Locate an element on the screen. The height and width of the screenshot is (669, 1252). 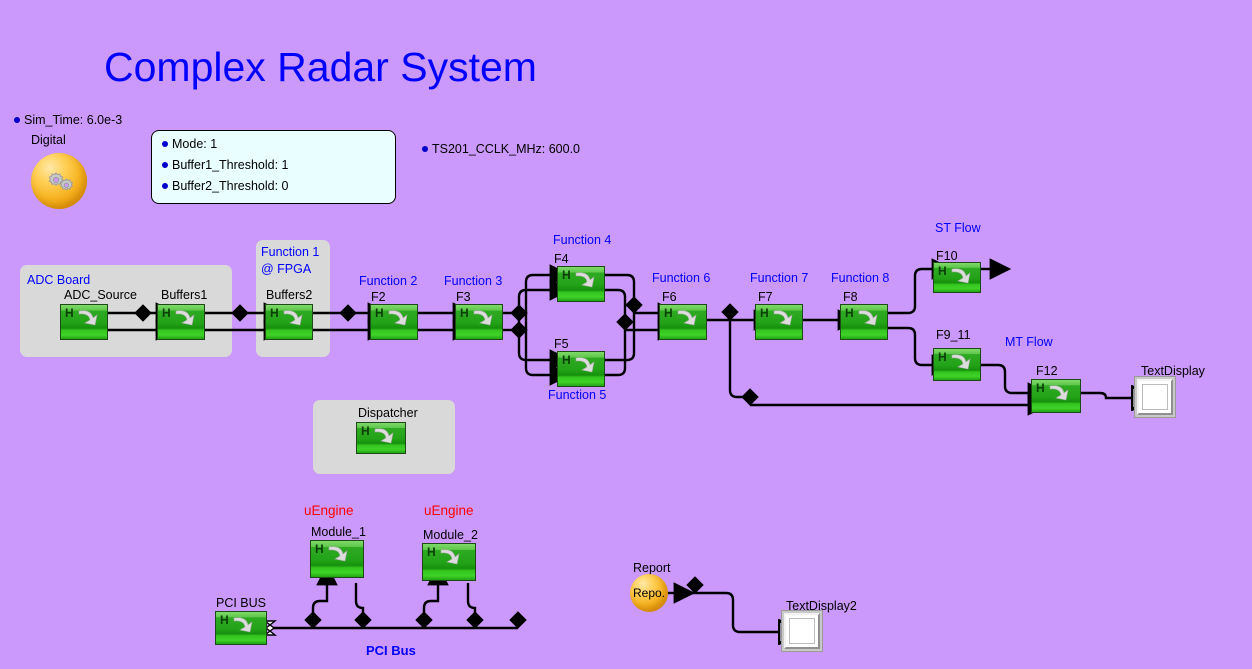
block-f5: H is located at coordinates (581, 369).